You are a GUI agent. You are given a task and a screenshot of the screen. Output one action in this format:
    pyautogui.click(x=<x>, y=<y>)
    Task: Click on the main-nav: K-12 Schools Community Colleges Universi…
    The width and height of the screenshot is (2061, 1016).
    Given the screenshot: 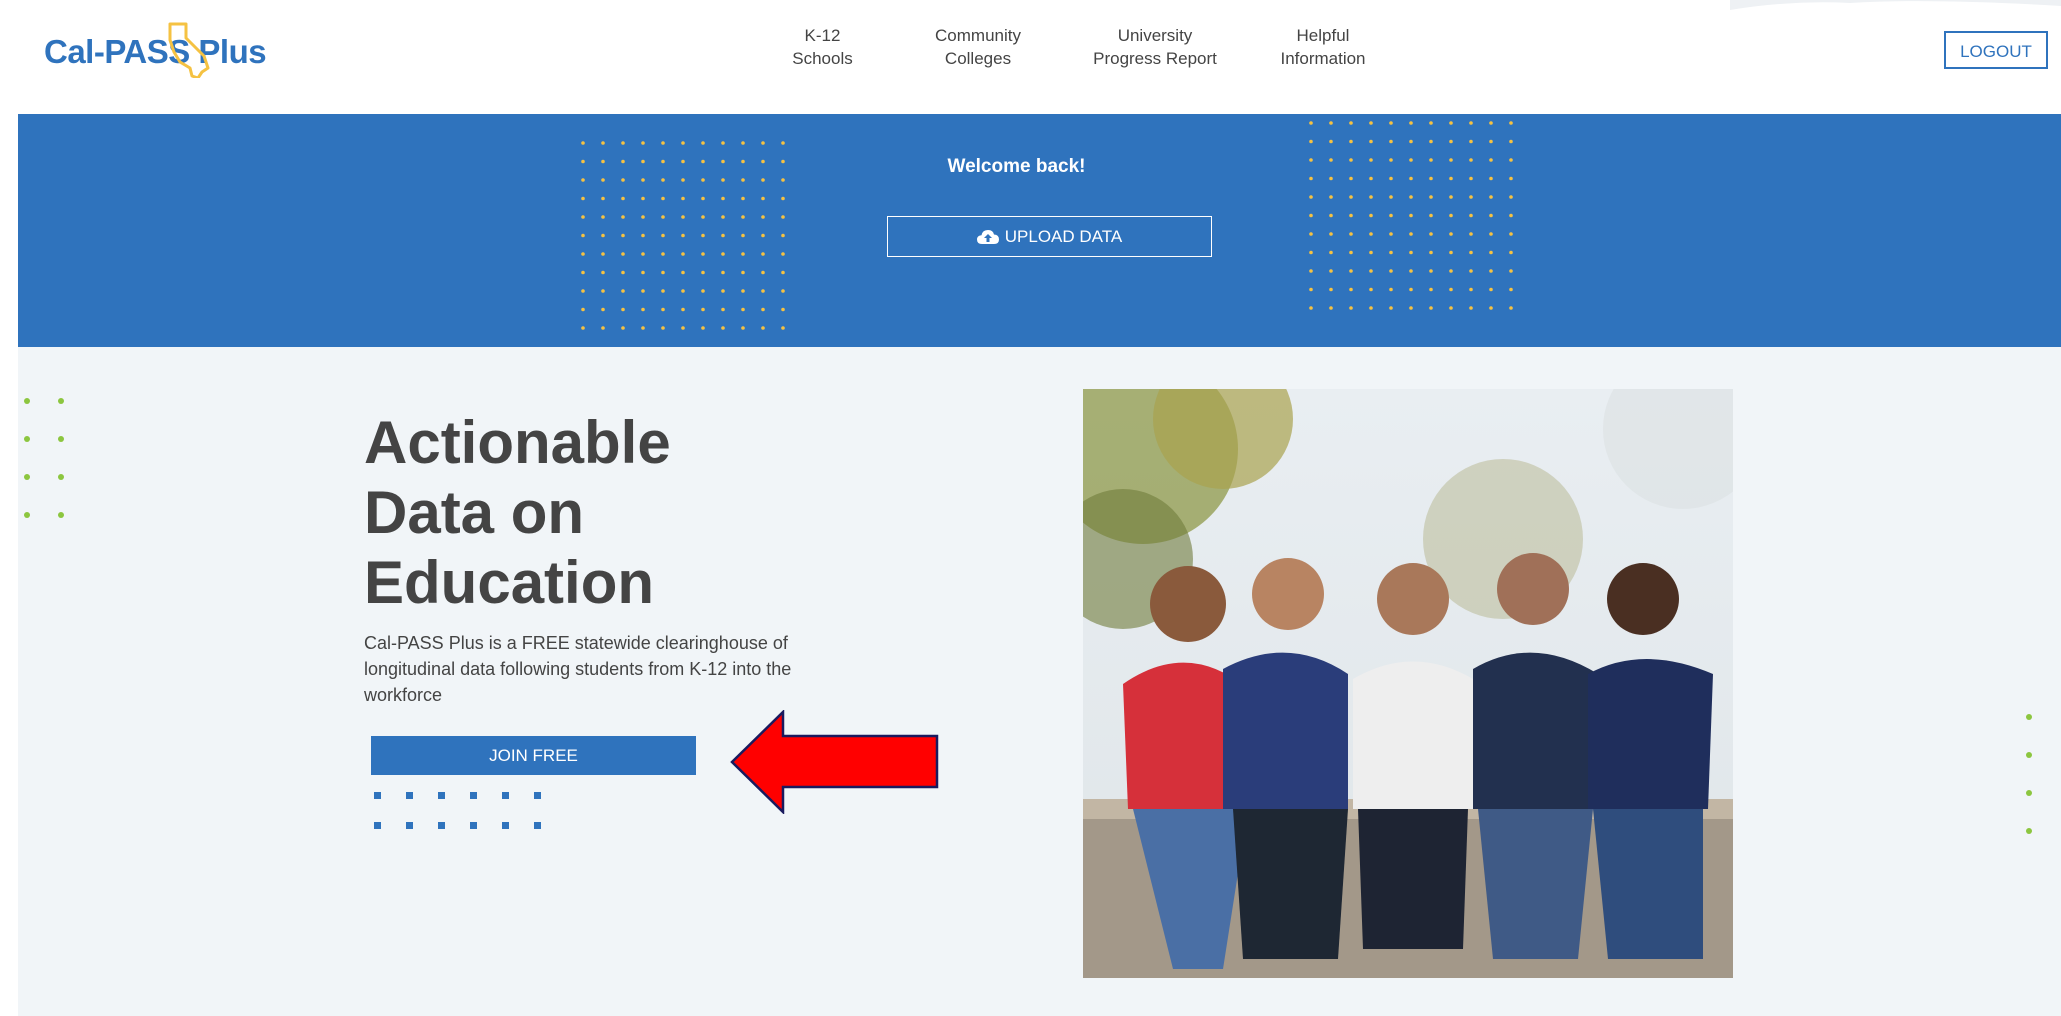 What is the action you would take?
    pyautogui.click(x=1071, y=47)
    